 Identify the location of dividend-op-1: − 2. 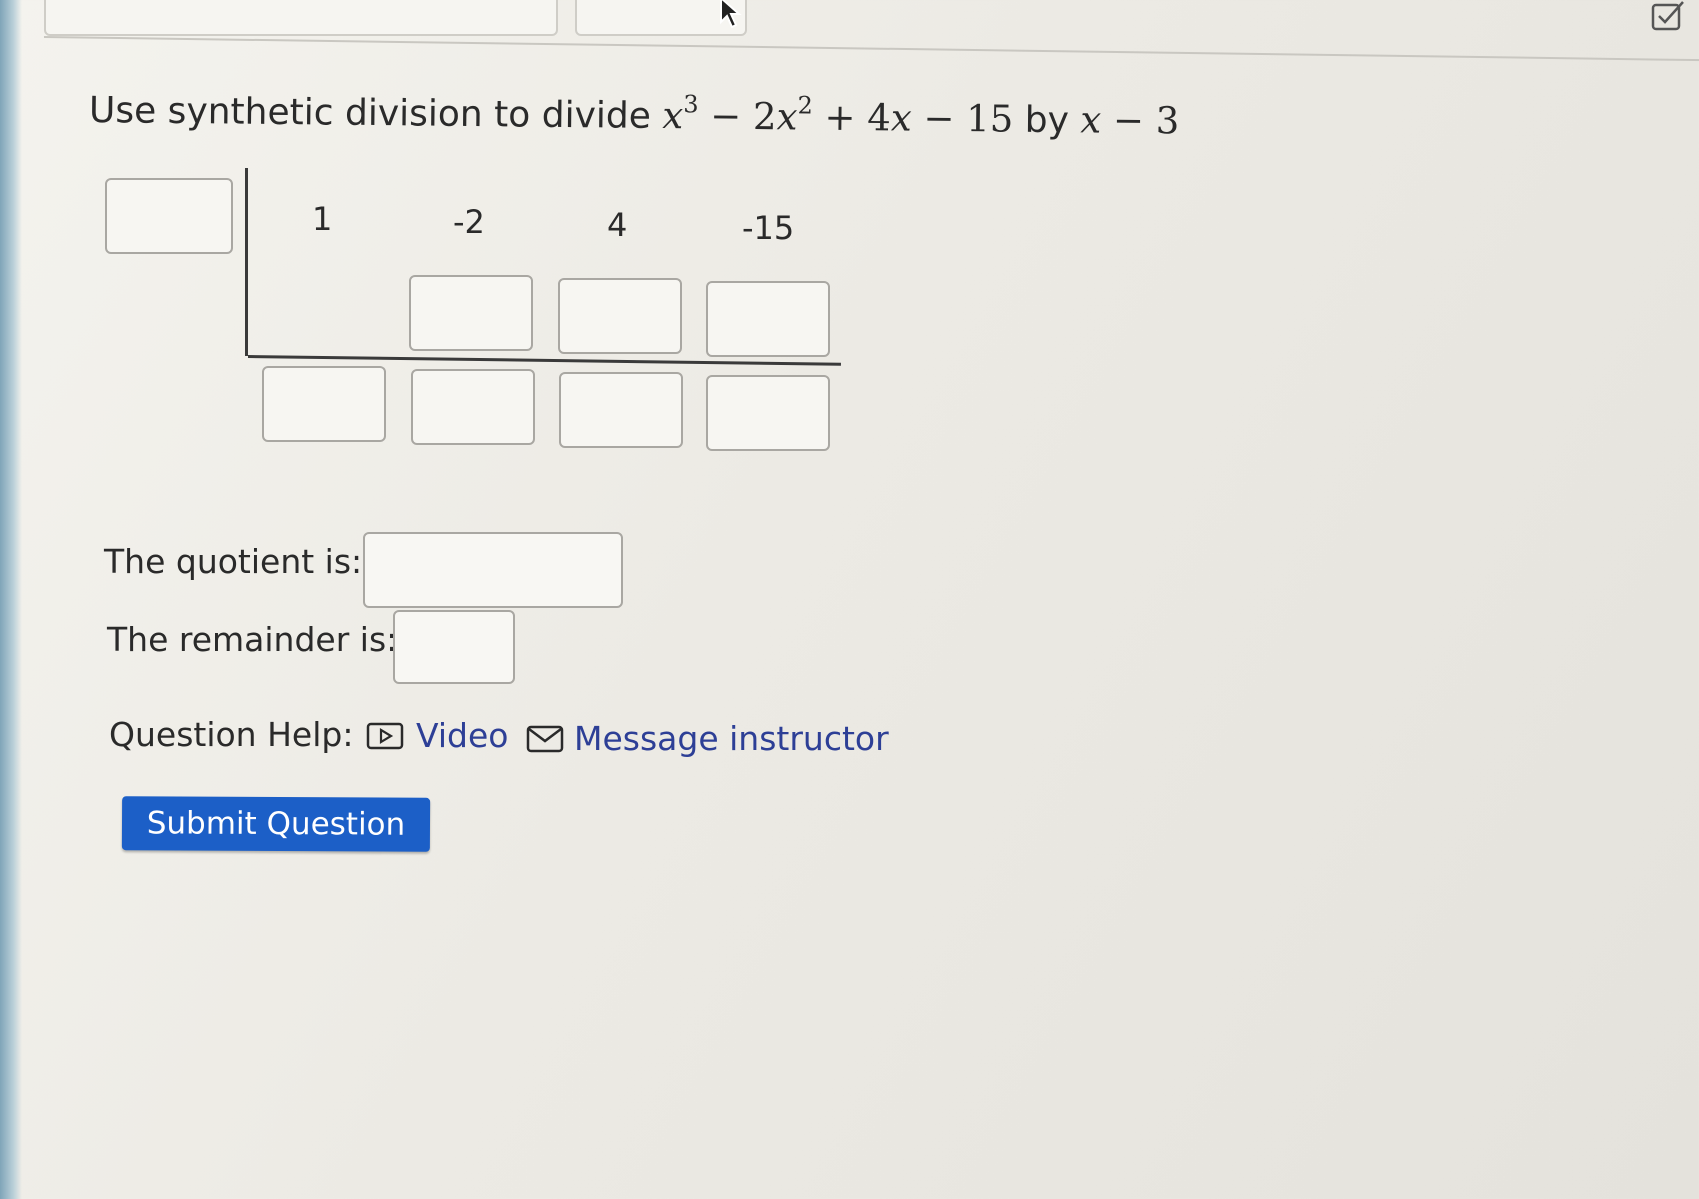
(737, 116).